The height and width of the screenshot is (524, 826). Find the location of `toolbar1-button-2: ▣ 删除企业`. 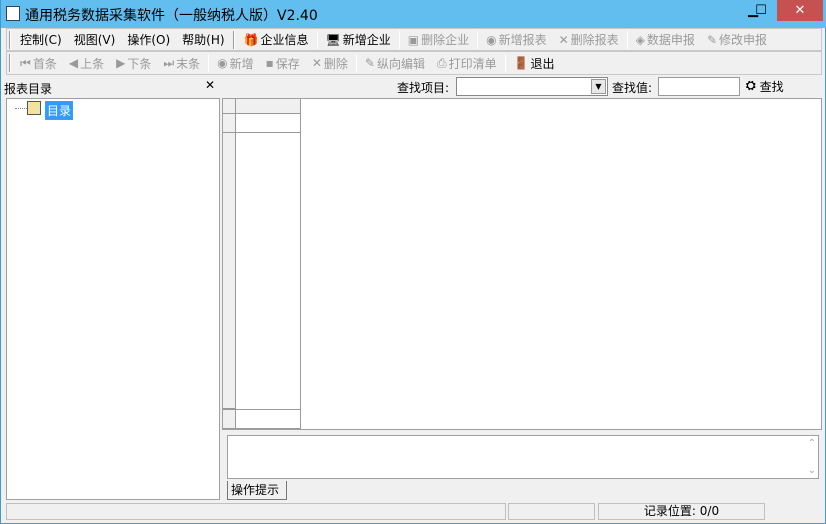

toolbar1-button-2: ▣ 删除企业 is located at coordinates (438, 40).